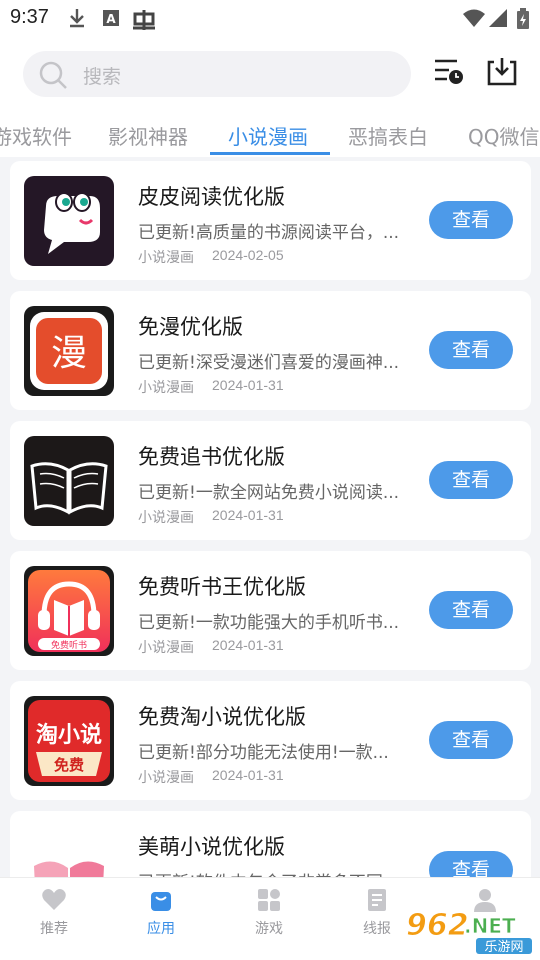  I want to click on app-title: 美萌小说优化版, so click(211, 847).